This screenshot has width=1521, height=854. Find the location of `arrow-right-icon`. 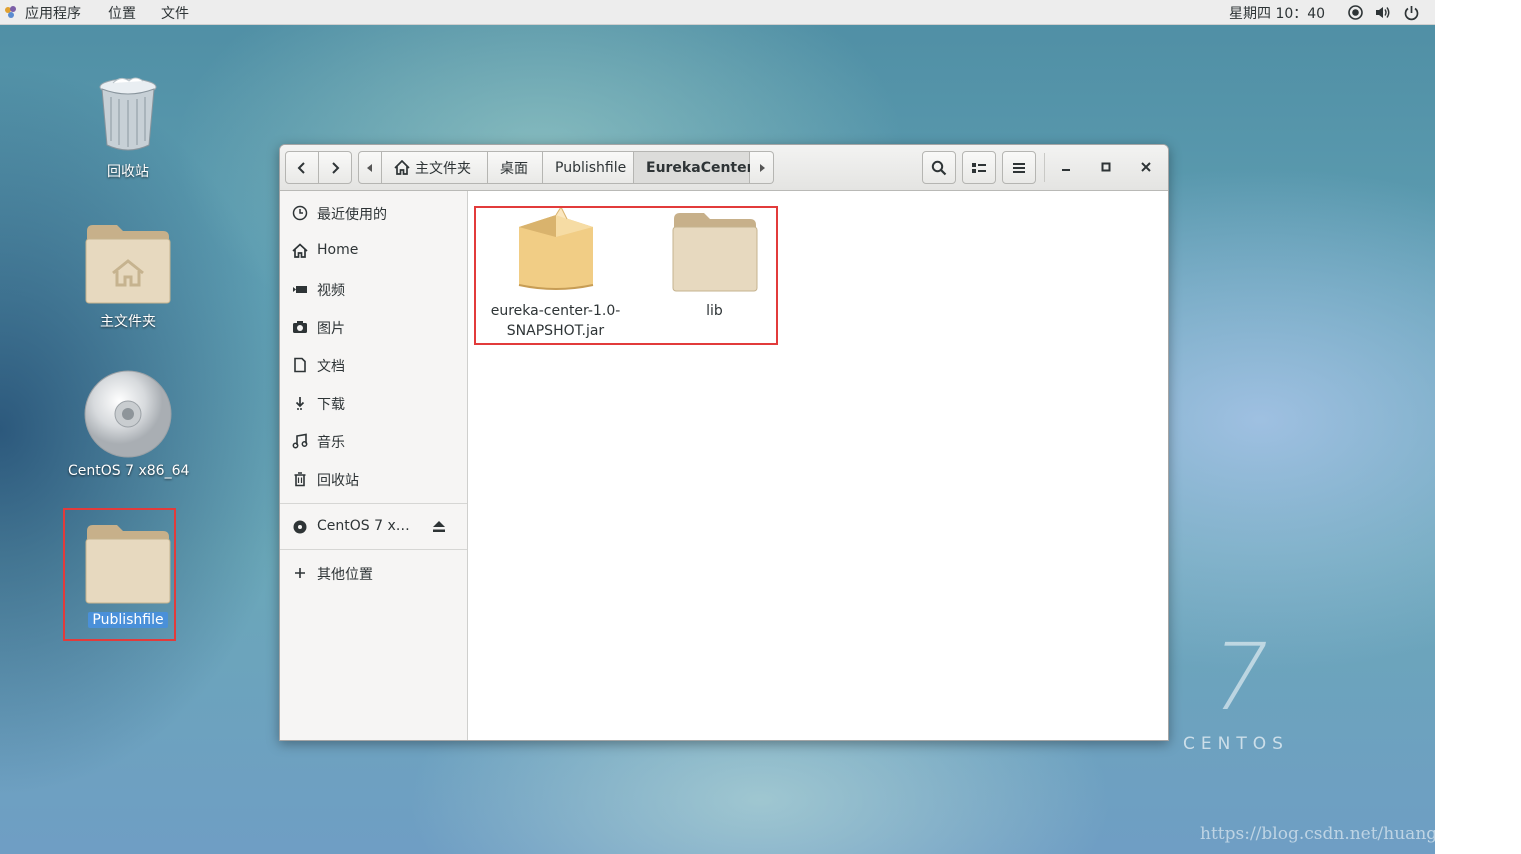

arrow-right-icon is located at coordinates (762, 167).